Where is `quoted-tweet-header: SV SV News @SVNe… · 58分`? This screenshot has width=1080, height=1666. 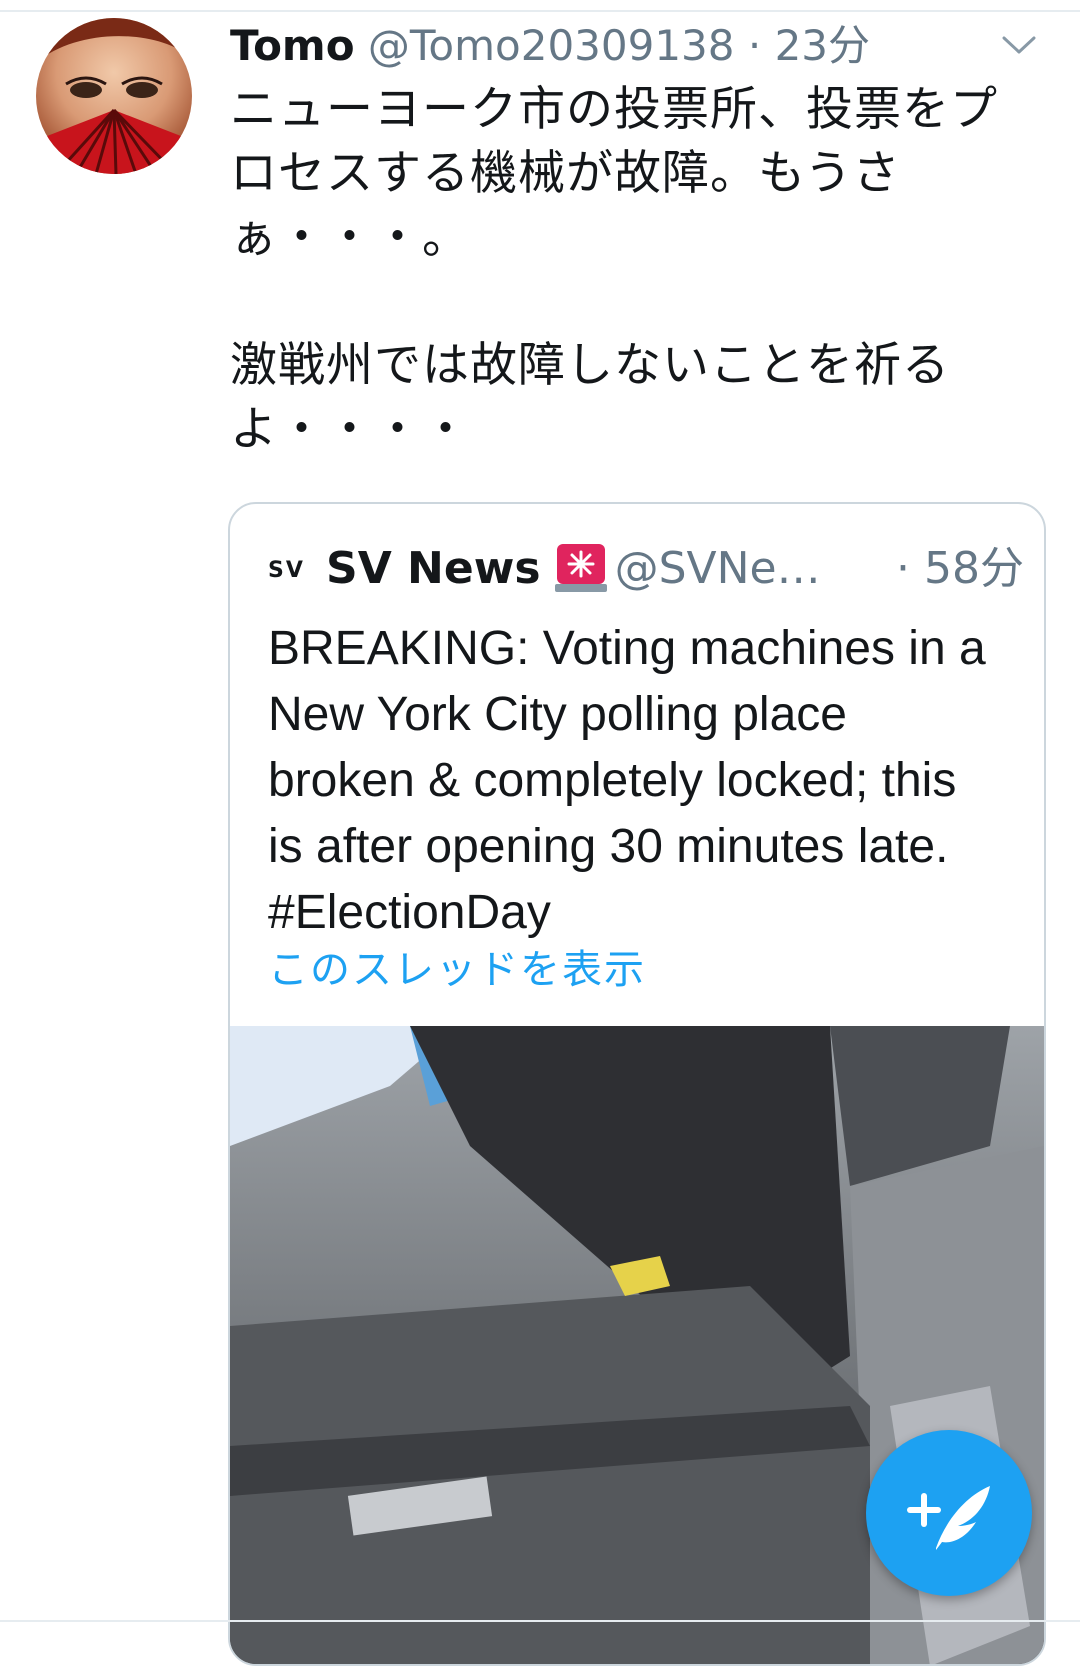
quoted-tweet-header: SV SV News @SVNe… · 58分 is located at coordinates (648, 569).